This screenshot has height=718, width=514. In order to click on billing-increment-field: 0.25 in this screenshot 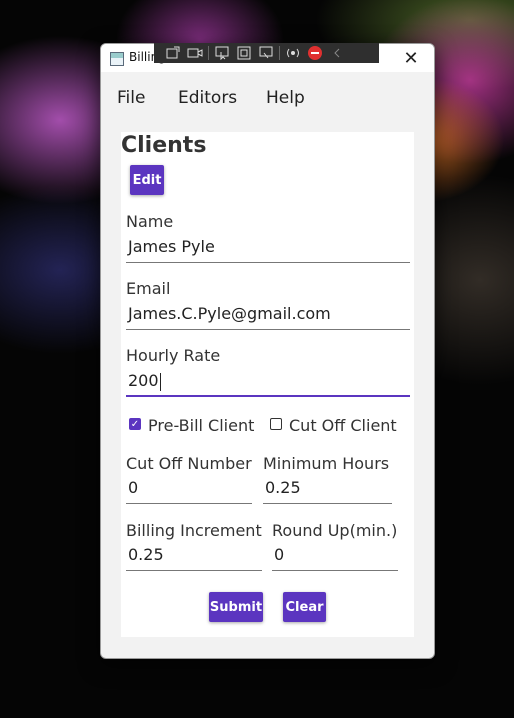, I will do `click(194, 556)`.